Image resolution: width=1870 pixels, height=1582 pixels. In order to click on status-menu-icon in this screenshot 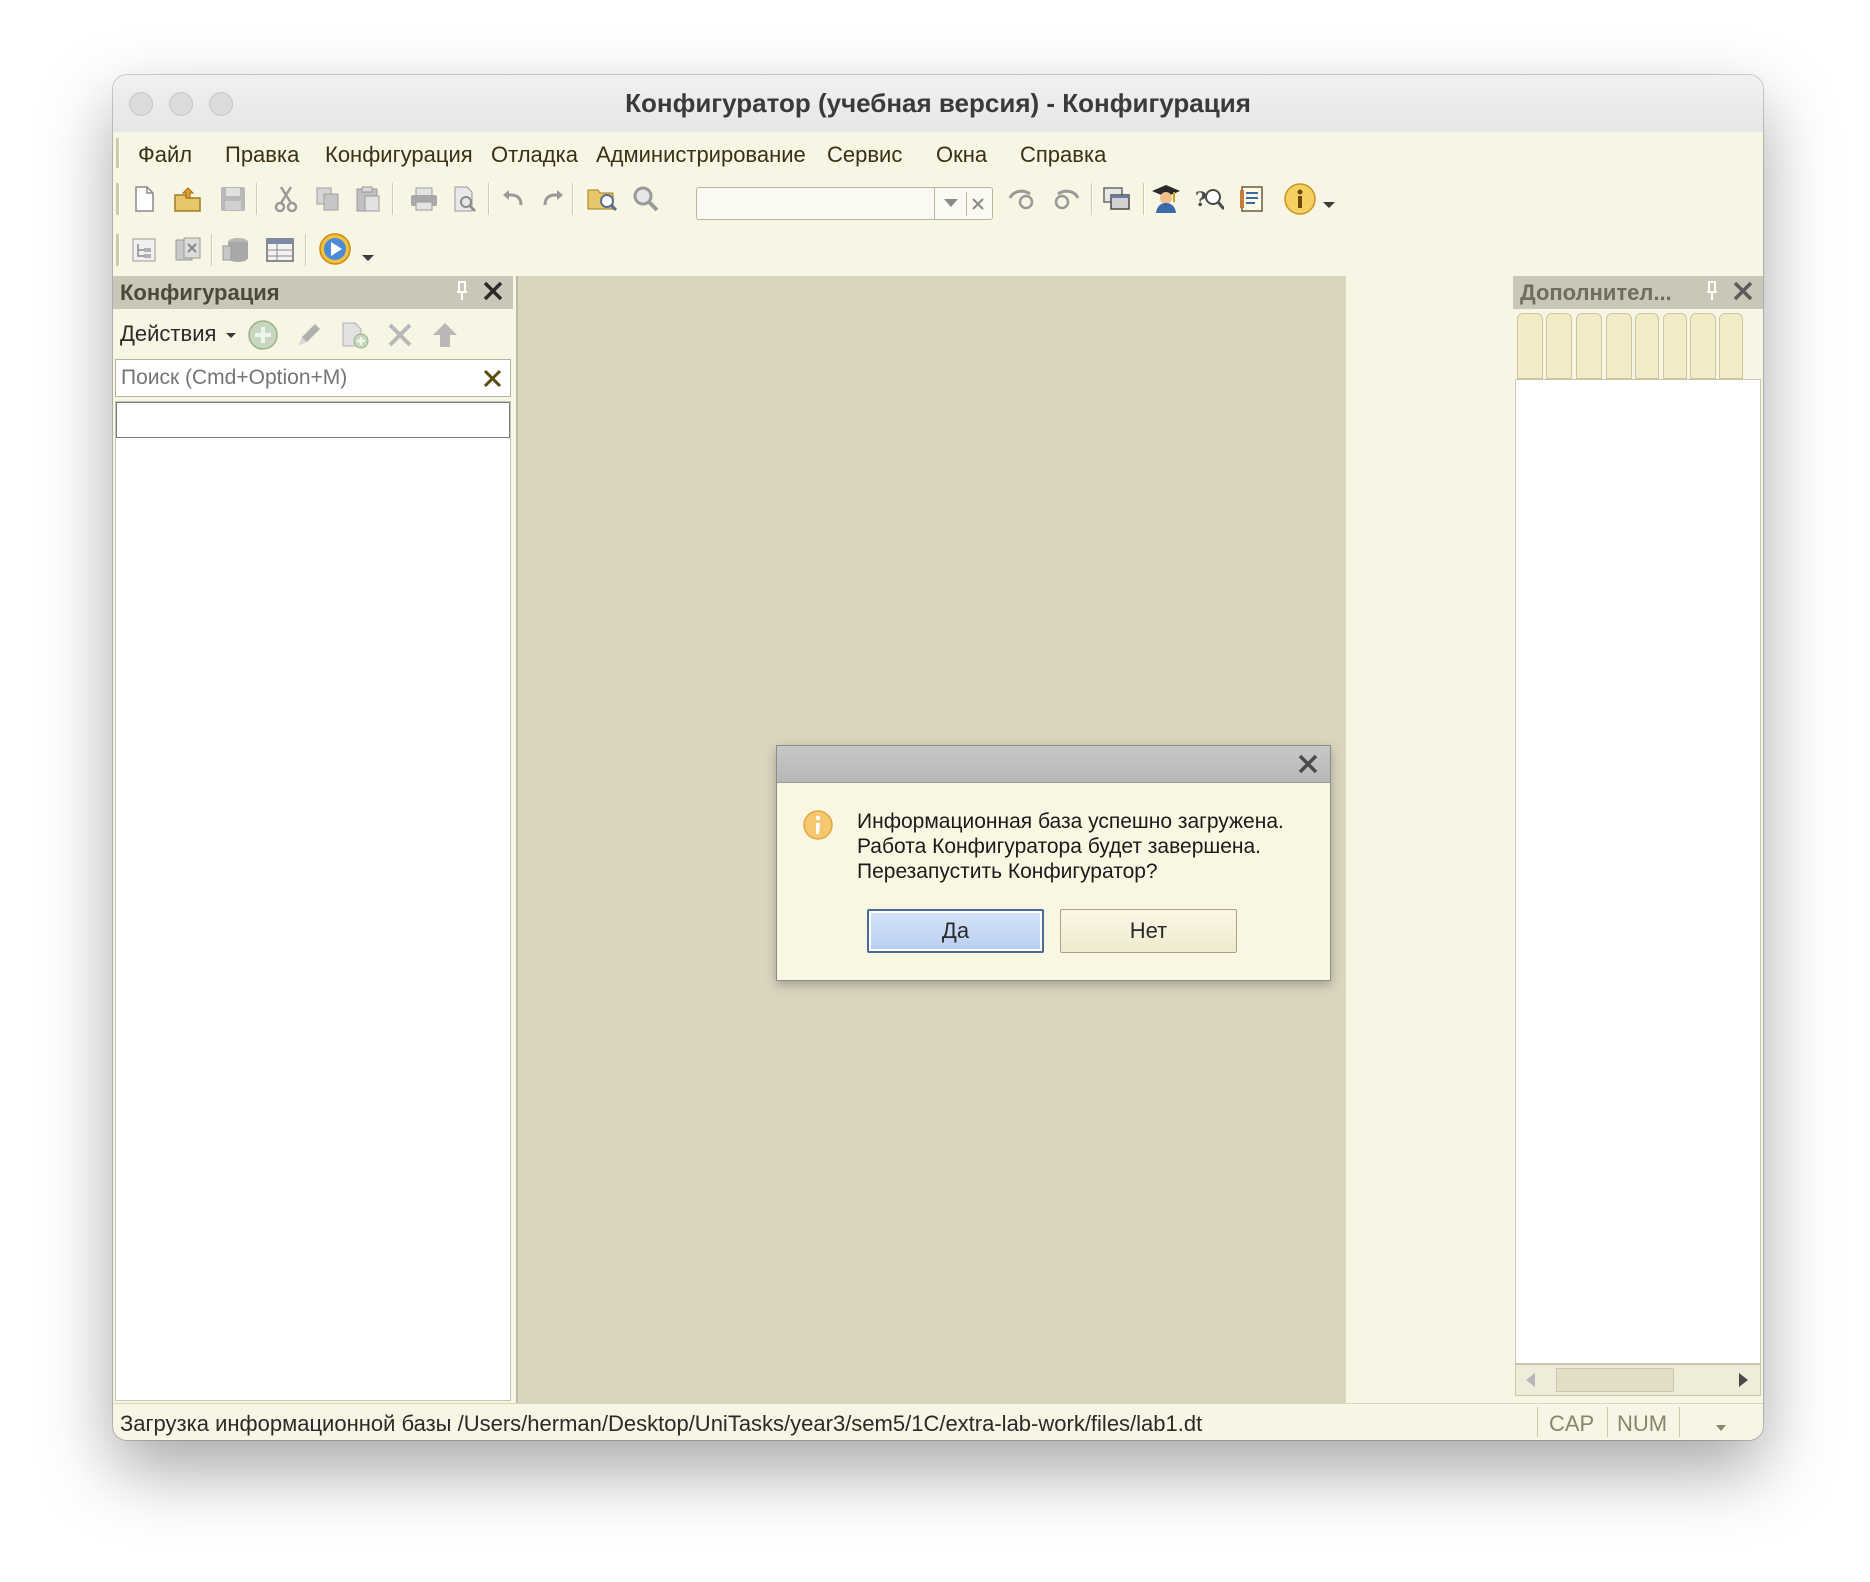, I will do `click(1721, 1428)`.